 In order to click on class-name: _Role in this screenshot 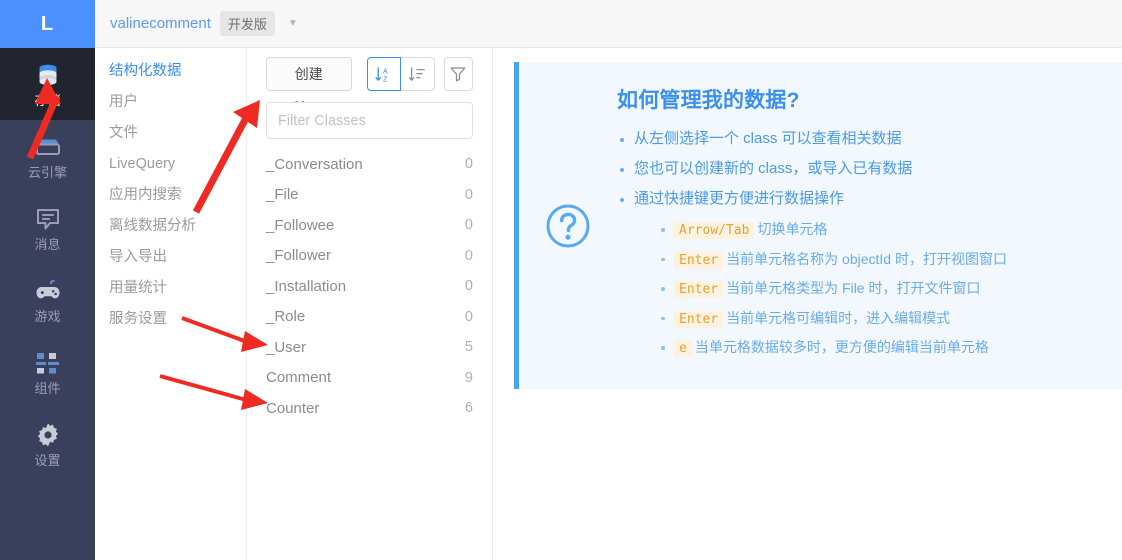, I will do `click(286, 317)`.